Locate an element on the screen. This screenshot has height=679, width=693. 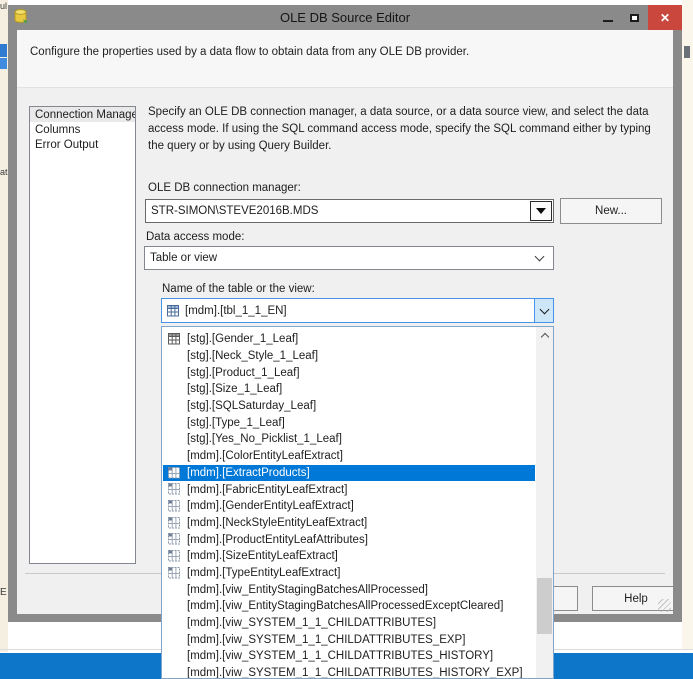
titlebar: OLE DB Source Editor ✕ is located at coordinates (345, 17).